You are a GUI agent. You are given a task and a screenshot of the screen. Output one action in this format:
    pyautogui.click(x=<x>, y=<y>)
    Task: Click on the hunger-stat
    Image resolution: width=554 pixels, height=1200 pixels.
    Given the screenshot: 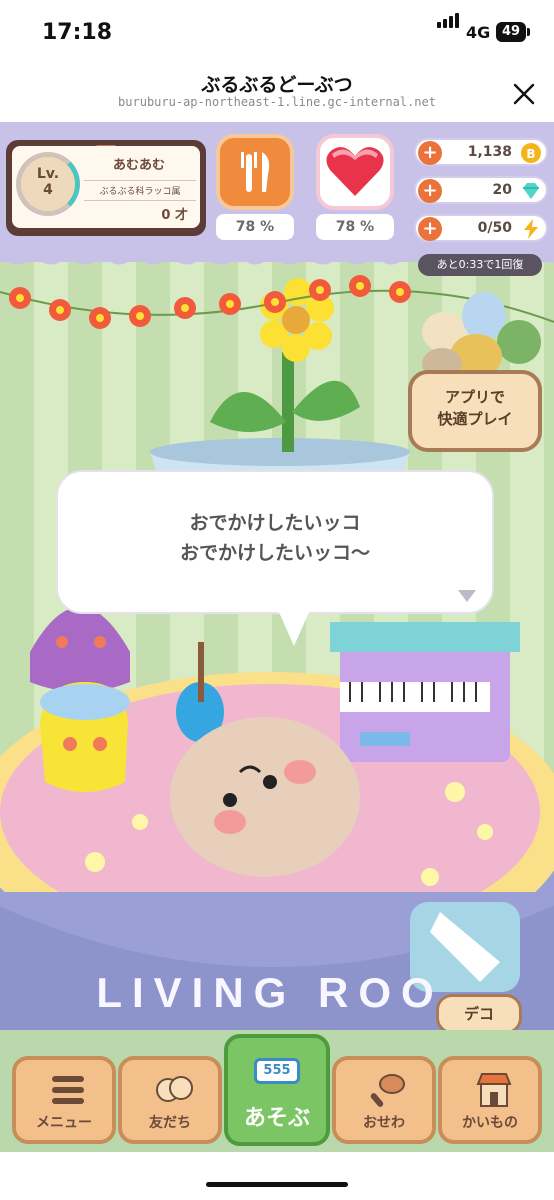 What is the action you would take?
    pyautogui.click(x=255, y=172)
    